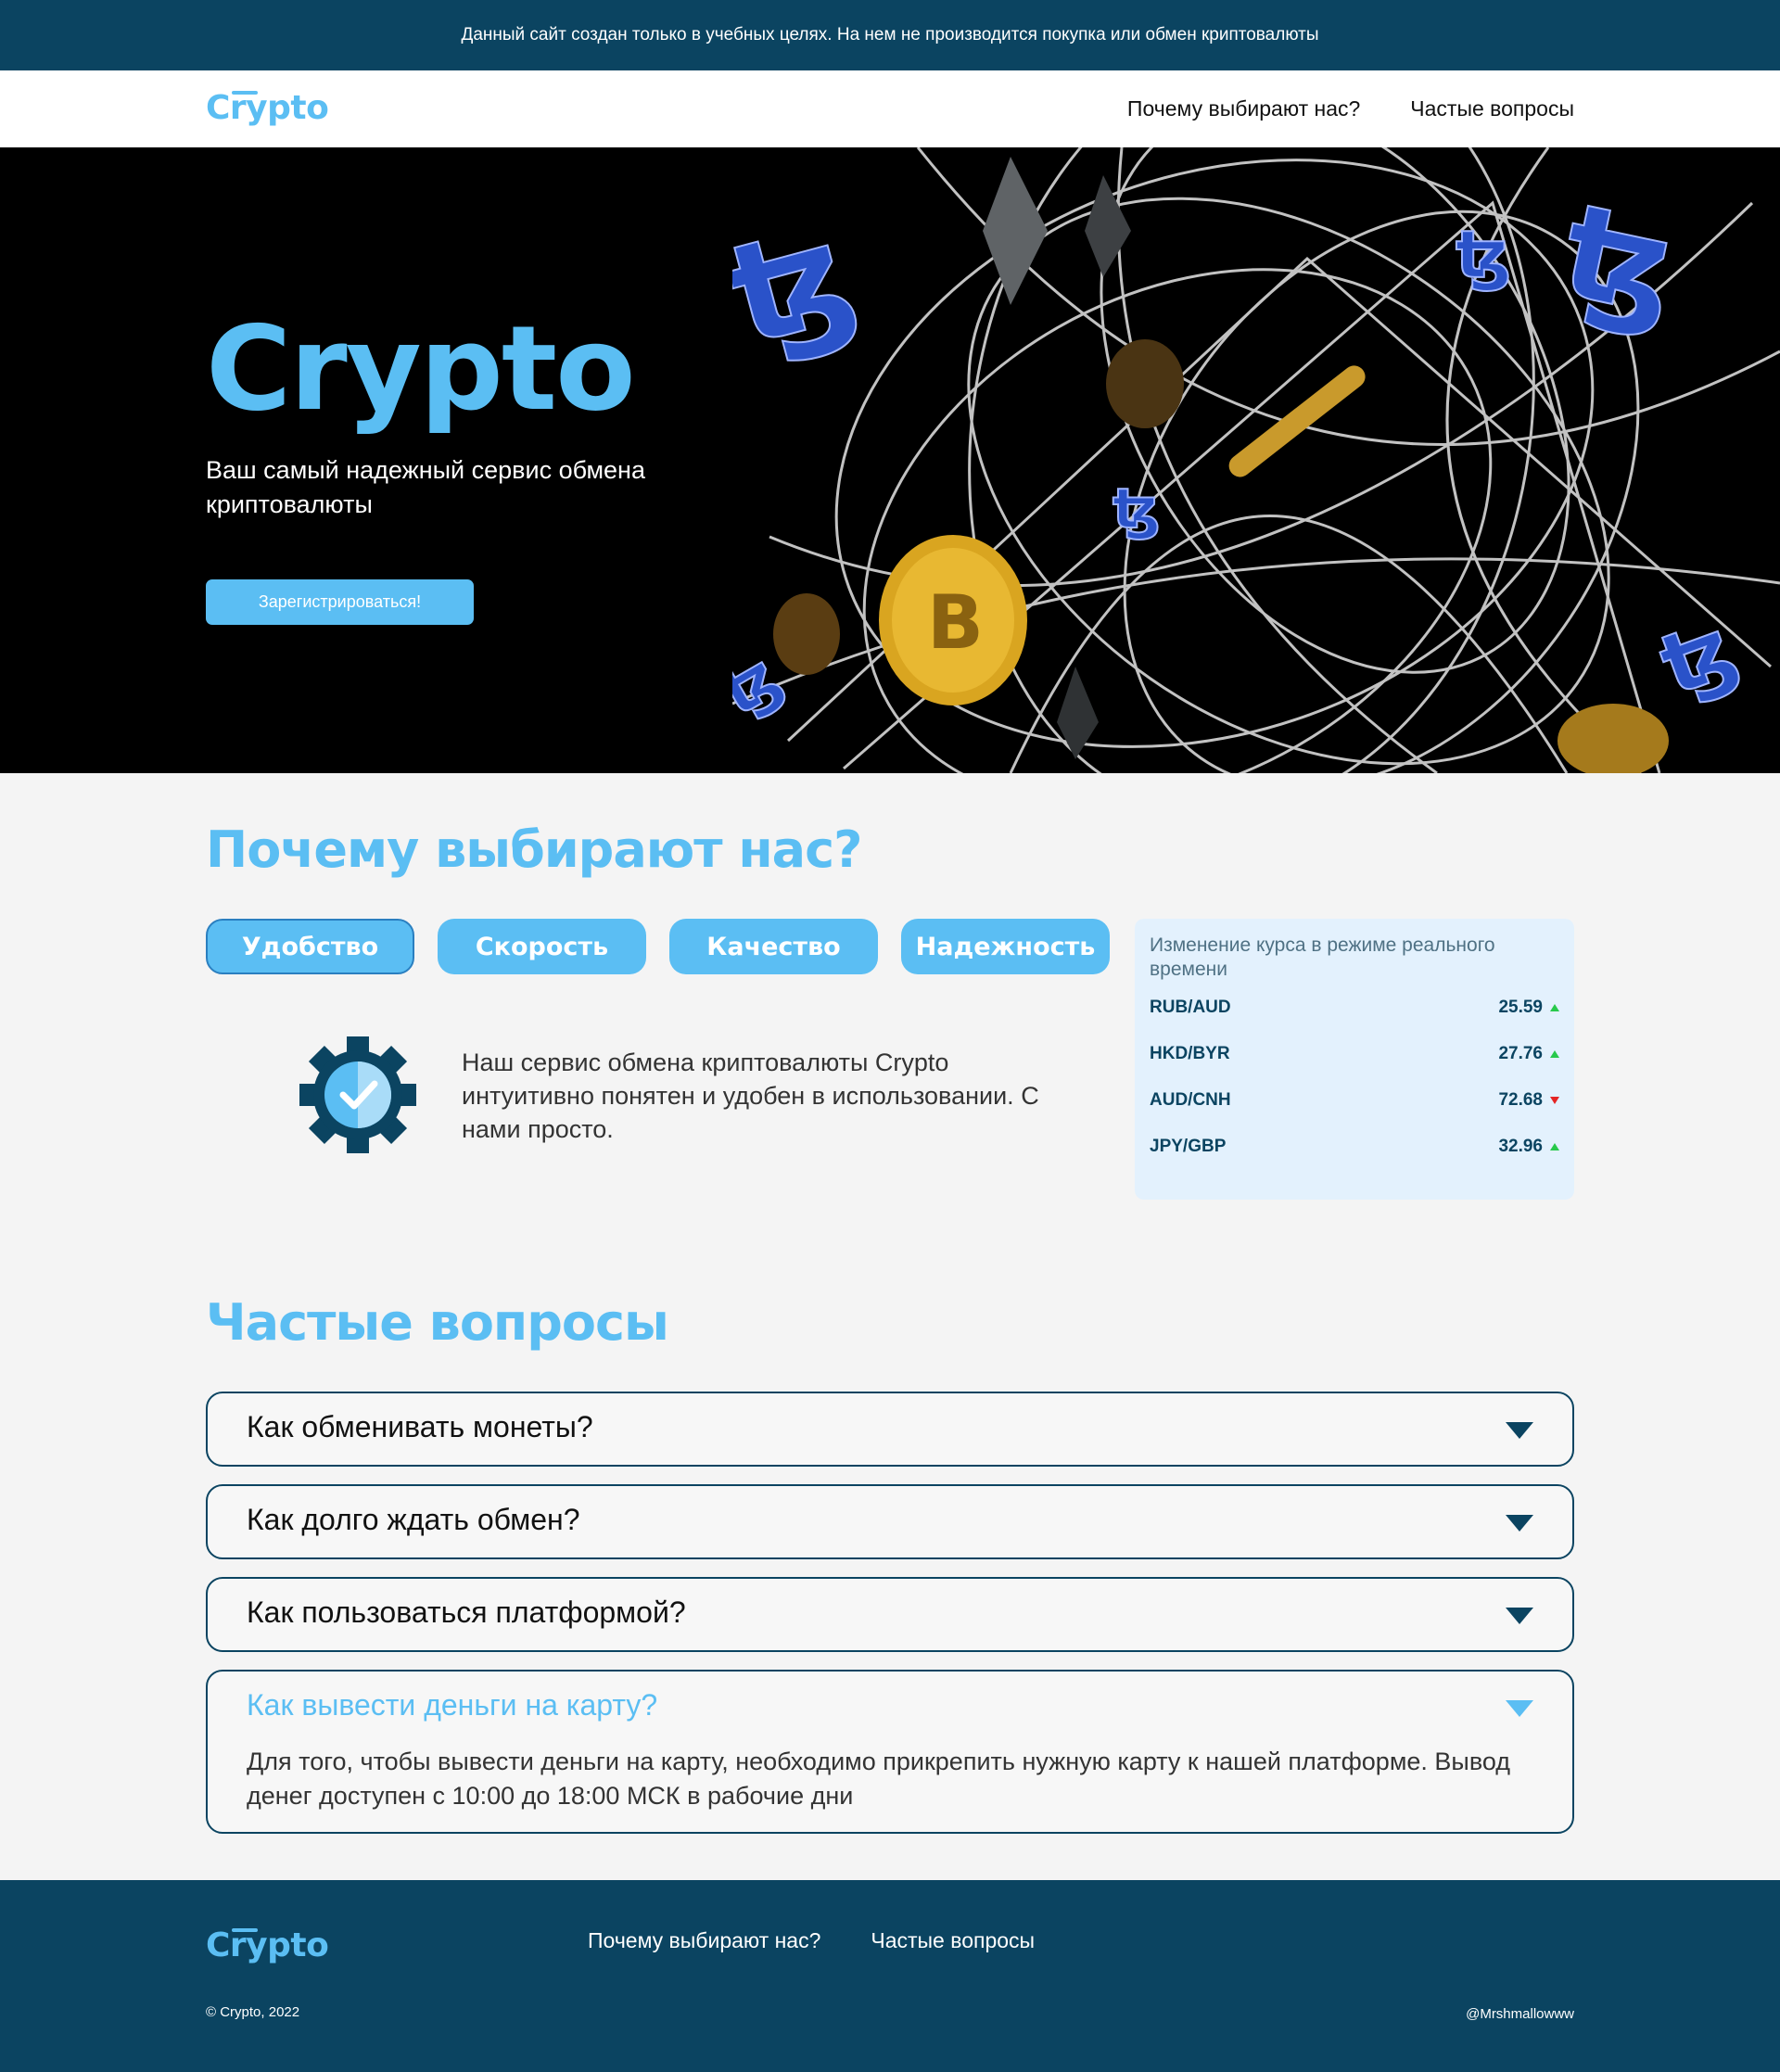 The height and width of the screenshot is (2072, 1780). I want to click on nav-link-why: Почему выбирают нас?, so click(1243, 109).